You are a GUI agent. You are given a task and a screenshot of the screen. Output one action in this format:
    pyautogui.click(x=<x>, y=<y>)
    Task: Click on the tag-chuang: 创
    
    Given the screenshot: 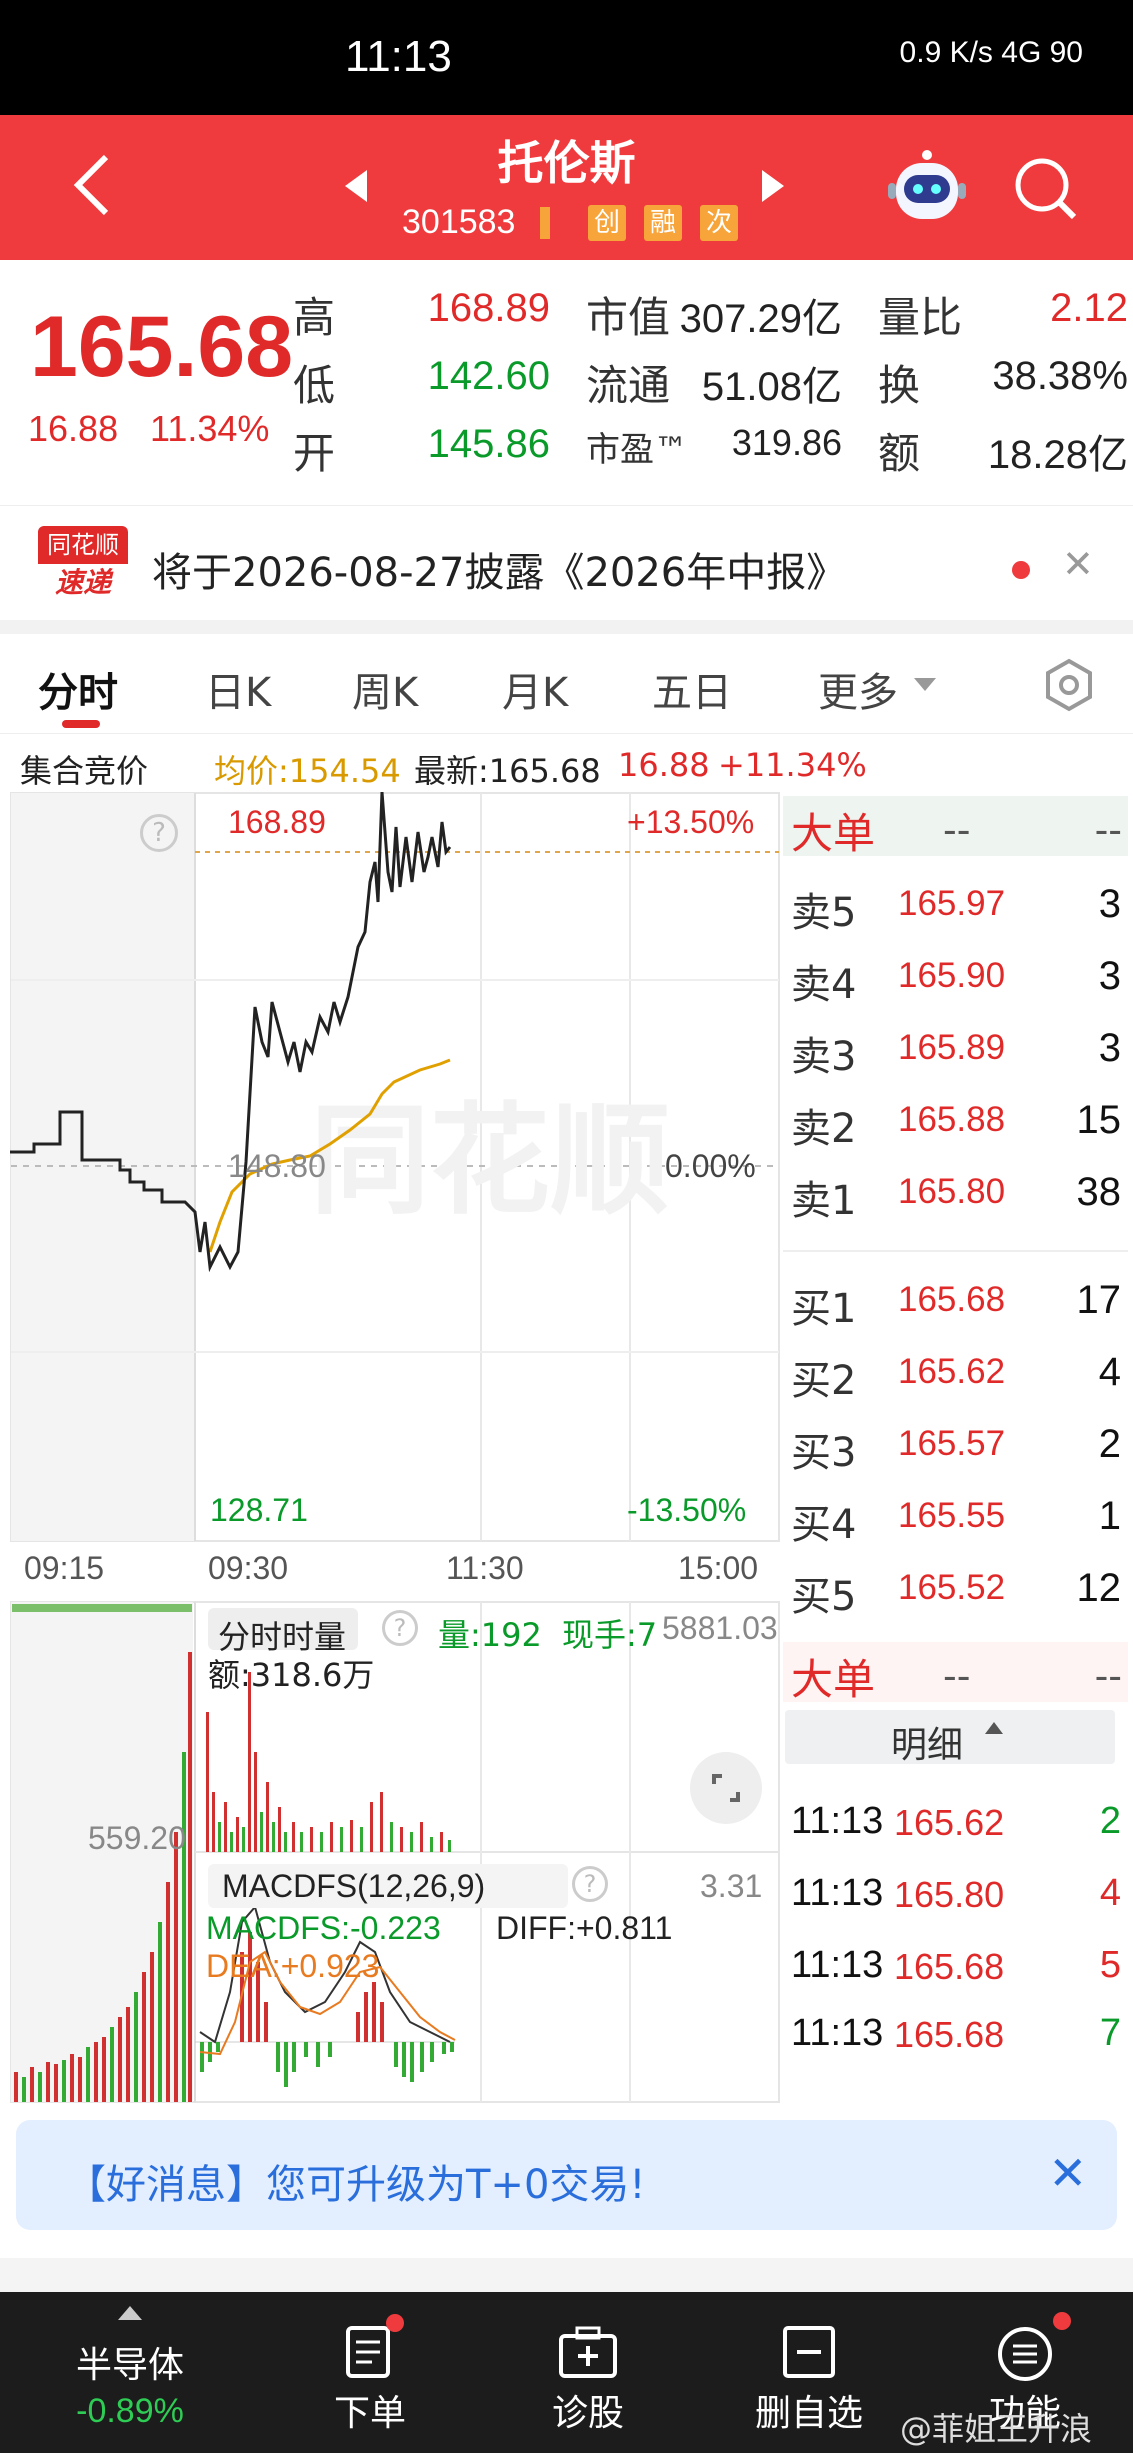 What is the action you would take?
    pyautogui.click(x=607, y=223)
    